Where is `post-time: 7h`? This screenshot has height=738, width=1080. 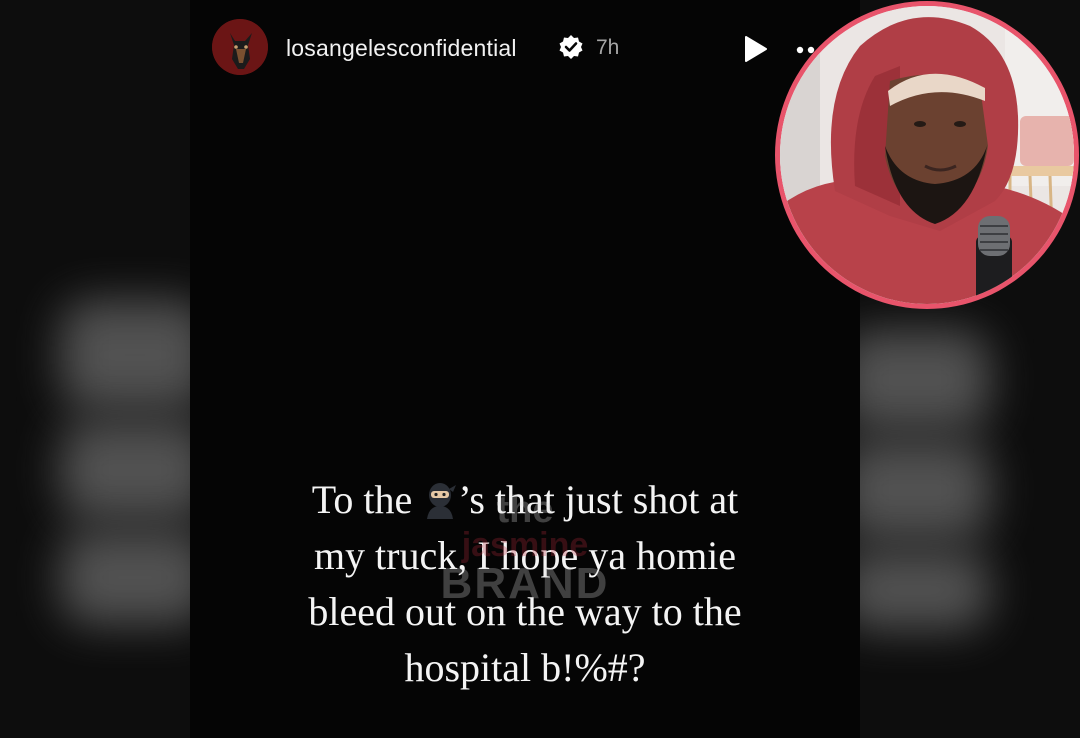
post-time: 7h is located at coordinates (608, 47).